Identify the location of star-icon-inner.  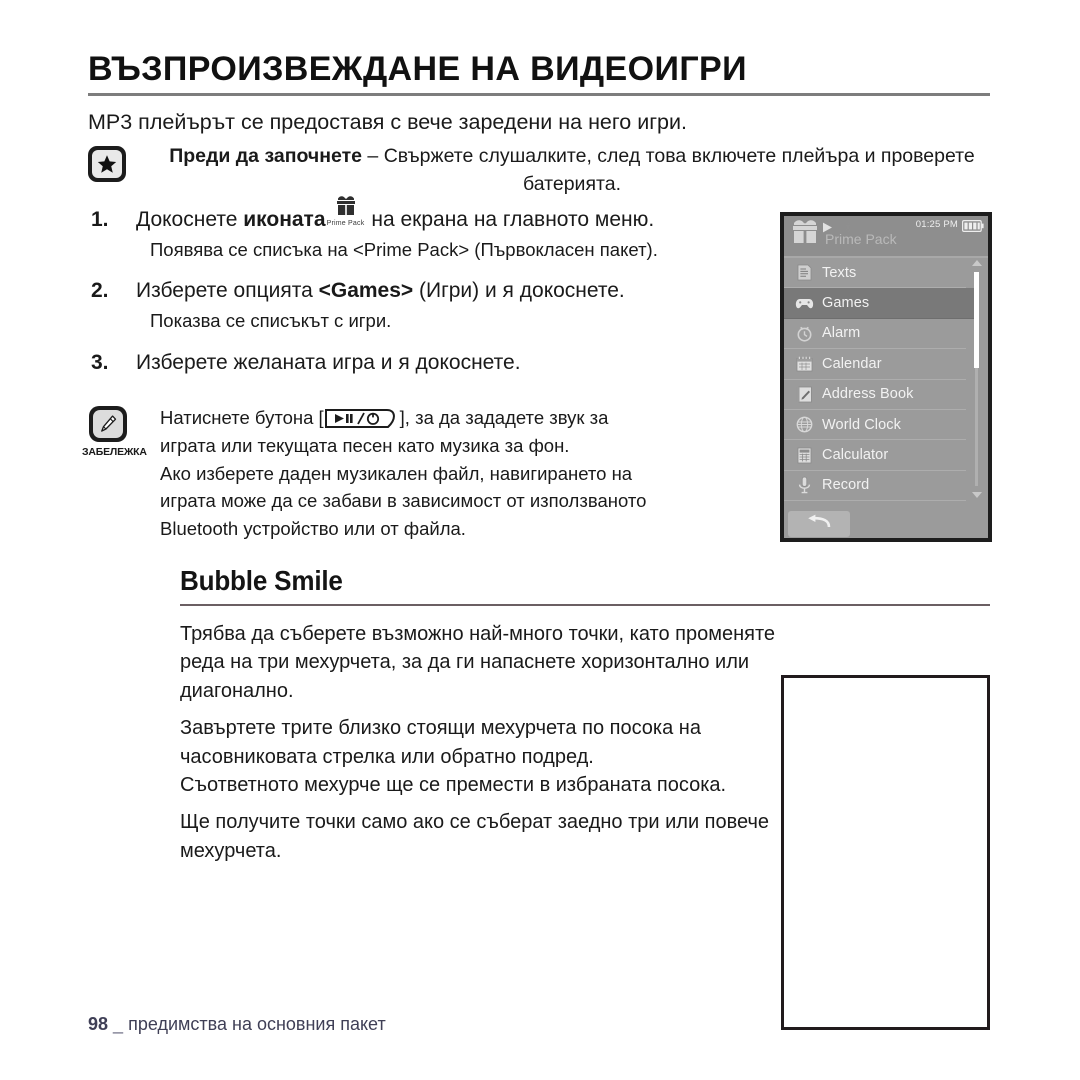
(107, 164).